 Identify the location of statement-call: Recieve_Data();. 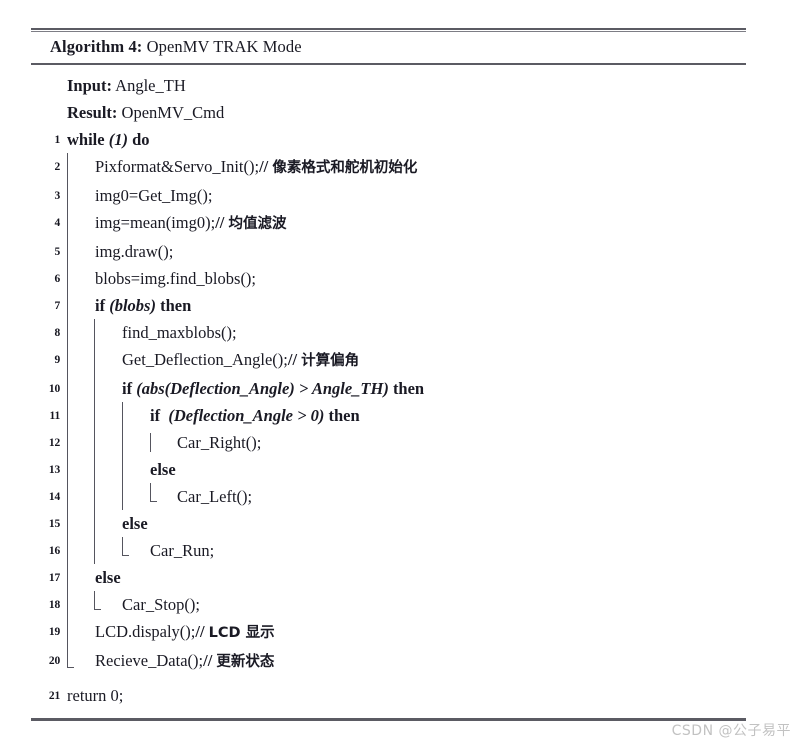
(149, 660).